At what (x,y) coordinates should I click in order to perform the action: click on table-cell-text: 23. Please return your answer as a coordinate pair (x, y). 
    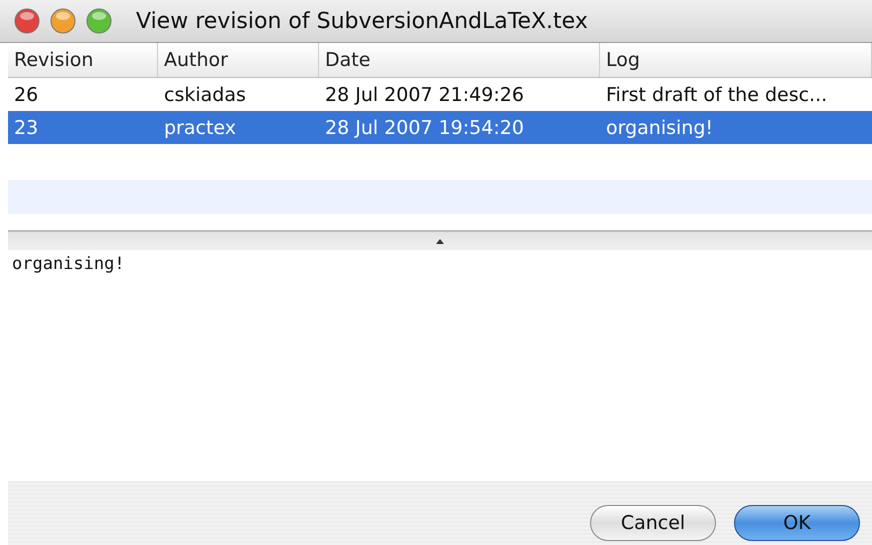
    Looking at the image, I should click on (26, 128).